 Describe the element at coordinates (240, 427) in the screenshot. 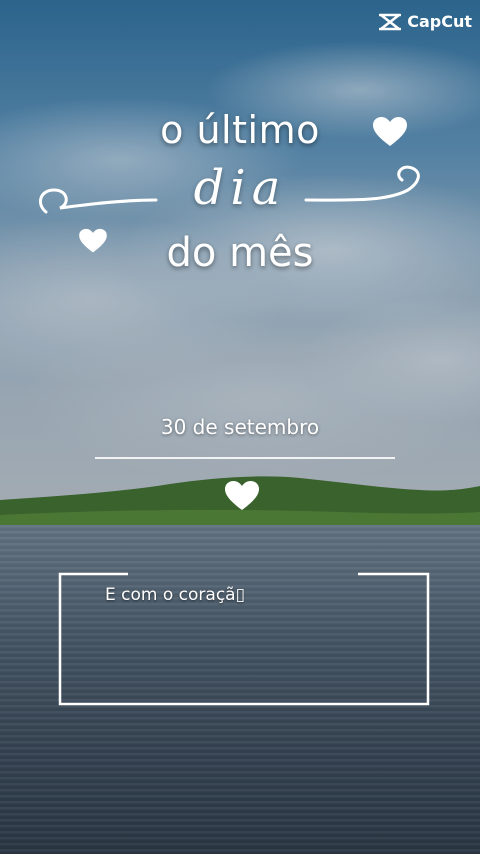

I see `date-label: 30 de setembro` at that location.